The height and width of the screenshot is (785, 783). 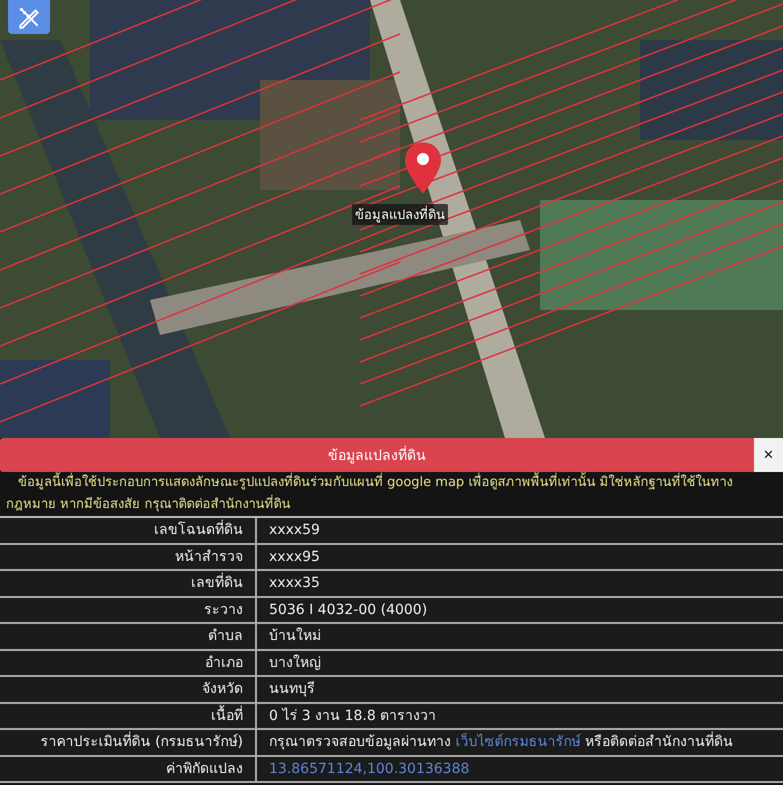 I want to click on table-cell: 0 ไร่ 3 งาน 18.8 ตารางวา, so click(x=520, y=717).